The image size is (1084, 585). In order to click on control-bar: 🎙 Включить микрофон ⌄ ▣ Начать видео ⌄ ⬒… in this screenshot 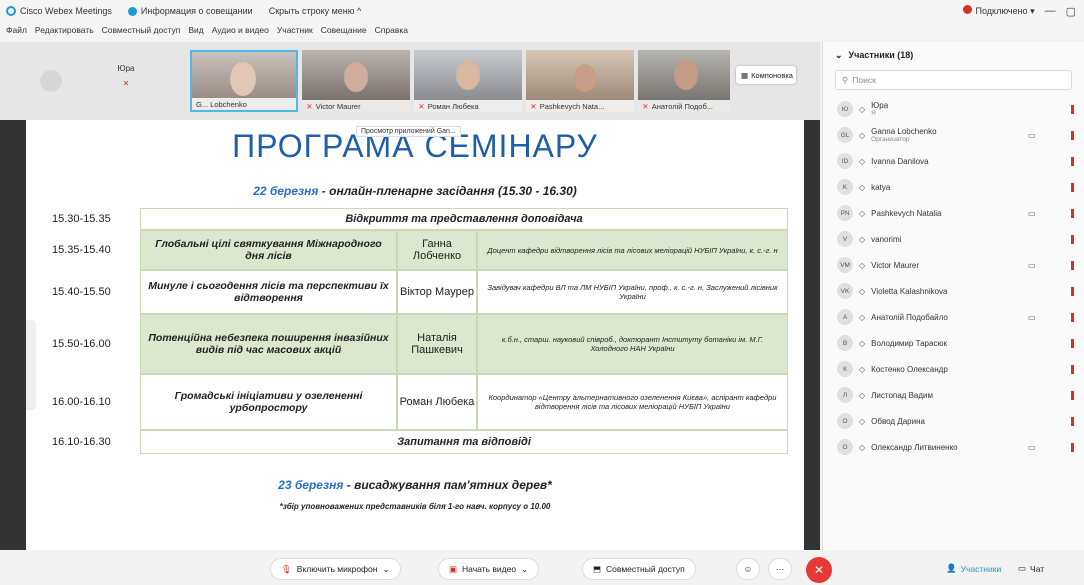, I will do `click(542, 567)`.